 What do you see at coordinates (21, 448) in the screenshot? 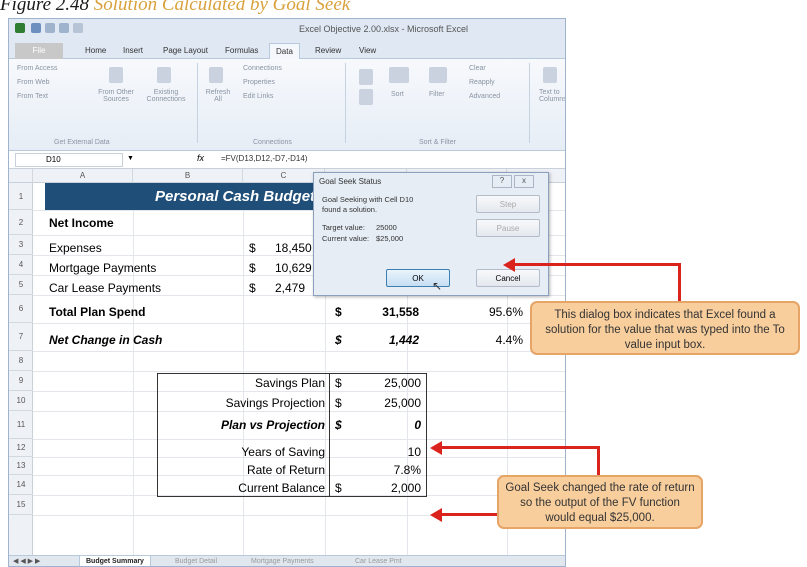
I see `row-header: 12` at bounding box center [21, 448].